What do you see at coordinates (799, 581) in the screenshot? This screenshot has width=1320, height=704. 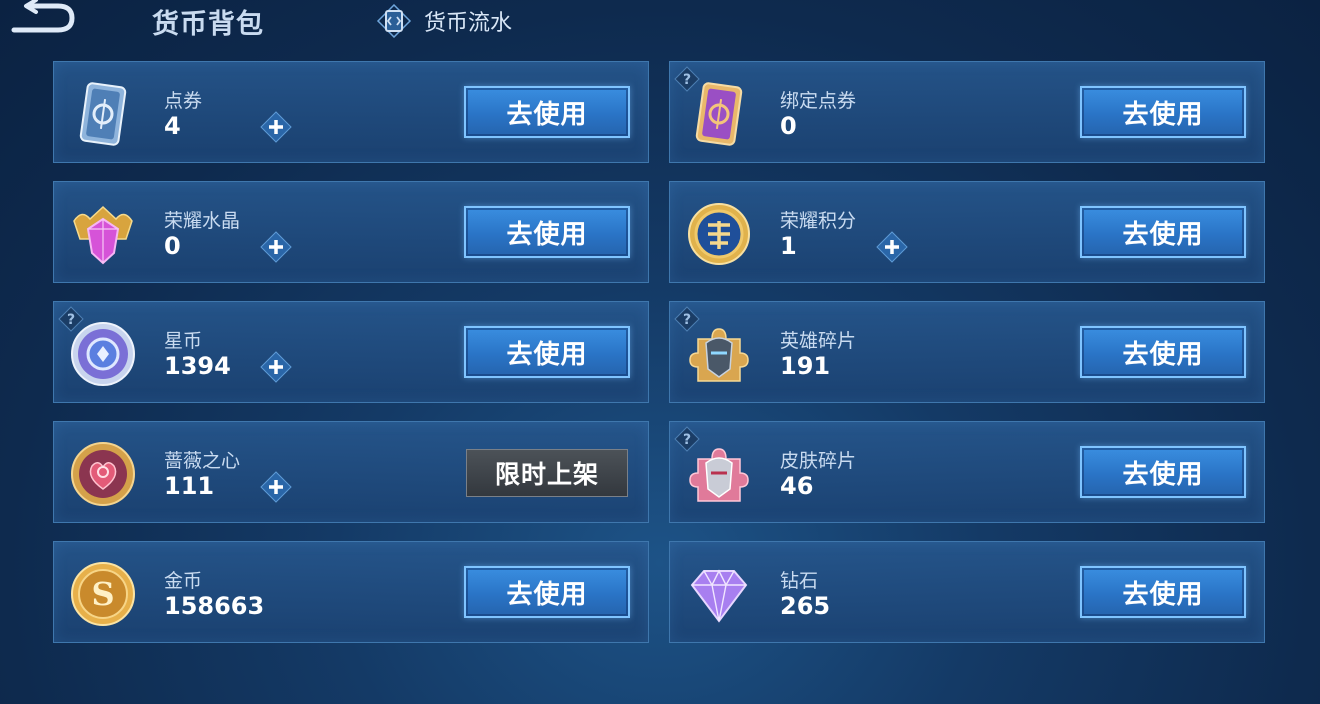 I see `currency-name: 钻石` at bounding box center [799, 581].